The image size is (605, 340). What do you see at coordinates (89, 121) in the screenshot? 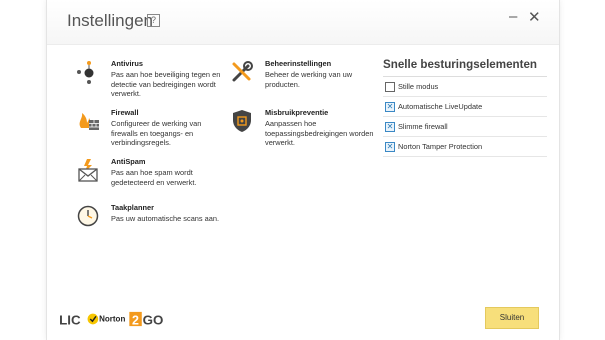
I see `firewall-icon` at bounding box center [89, 121].